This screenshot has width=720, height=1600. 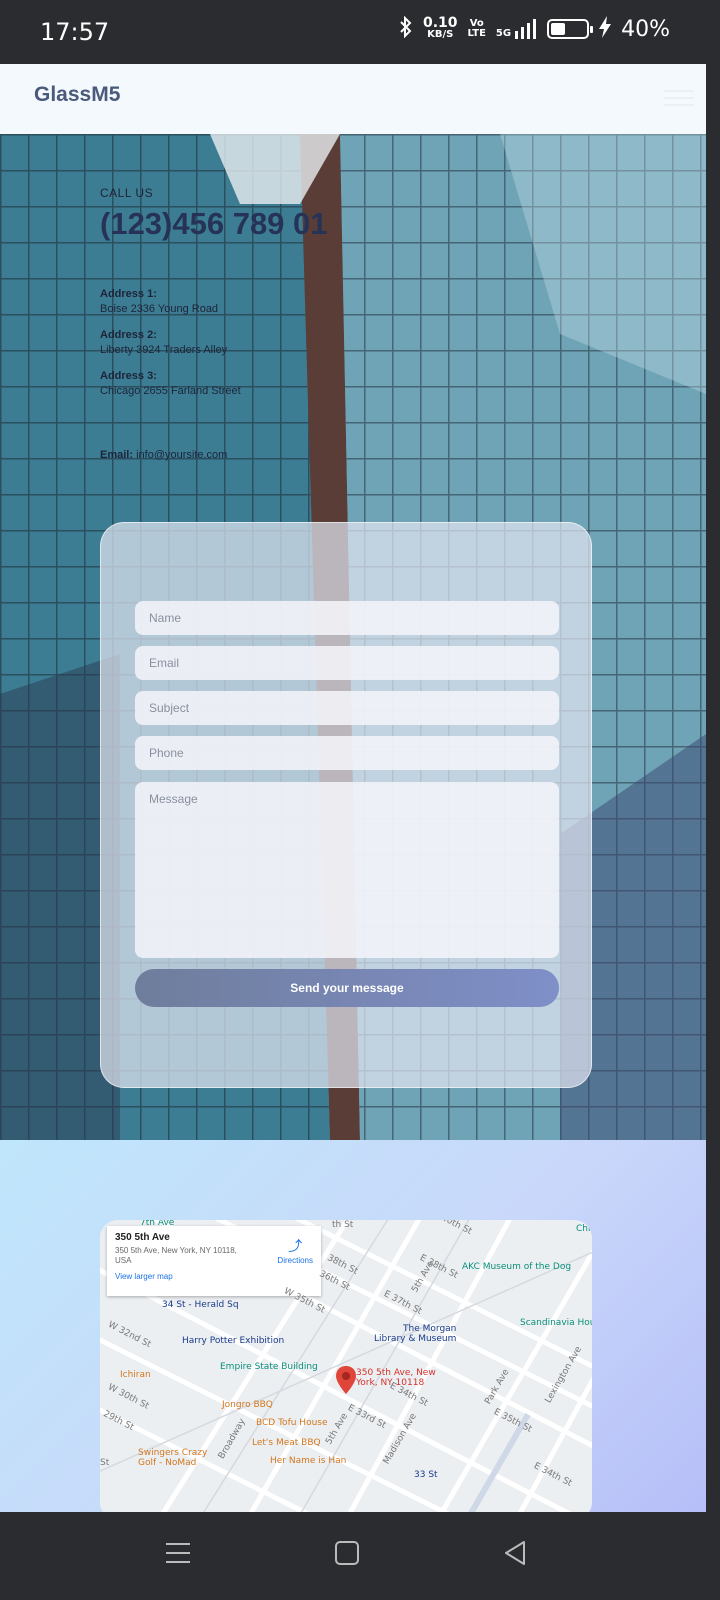 I want to click on map-label-chi: Chi, so click(x=583, y=1229).